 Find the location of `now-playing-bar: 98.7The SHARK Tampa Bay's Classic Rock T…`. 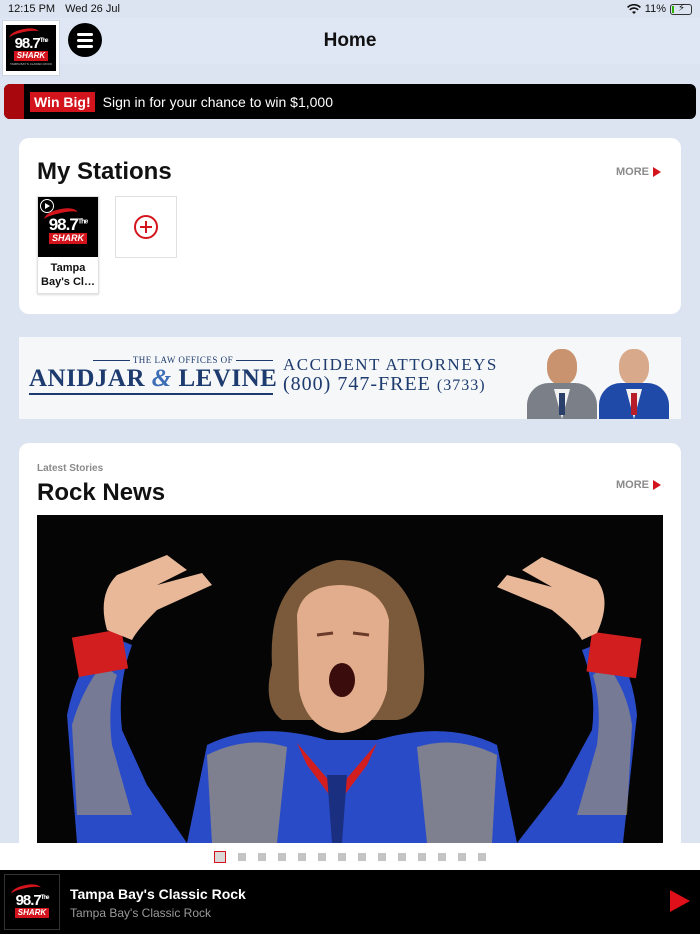

now-playing-bar: 98.7The SHARK Tampa Bay's Classic Rock T… is located at coordinates (350, 902).